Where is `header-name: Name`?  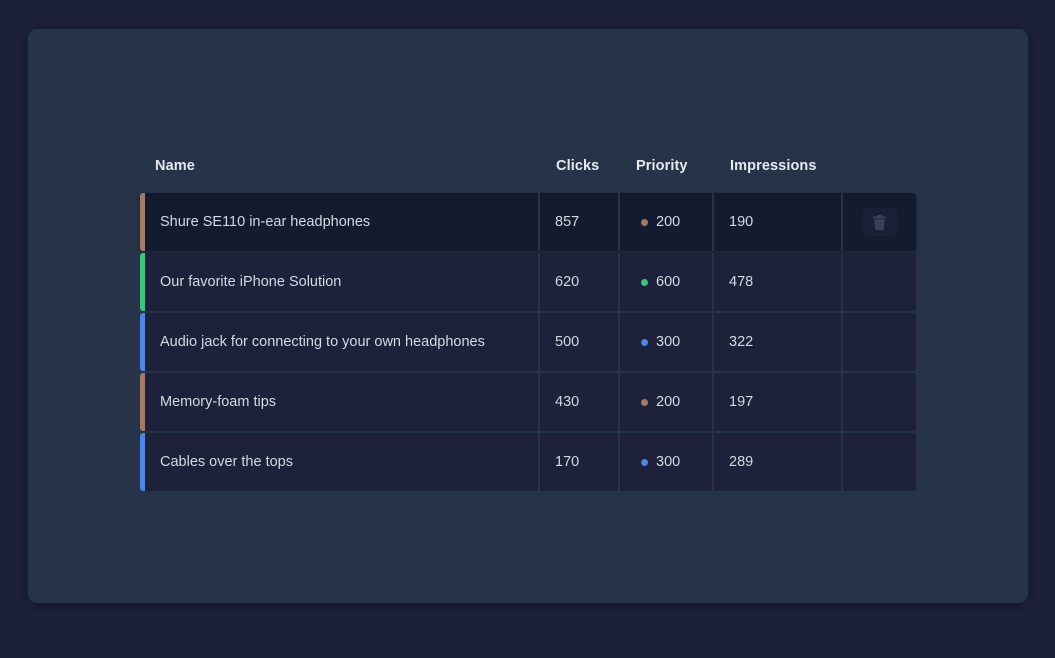 header-name: Name is located at coordinates (175, 166).